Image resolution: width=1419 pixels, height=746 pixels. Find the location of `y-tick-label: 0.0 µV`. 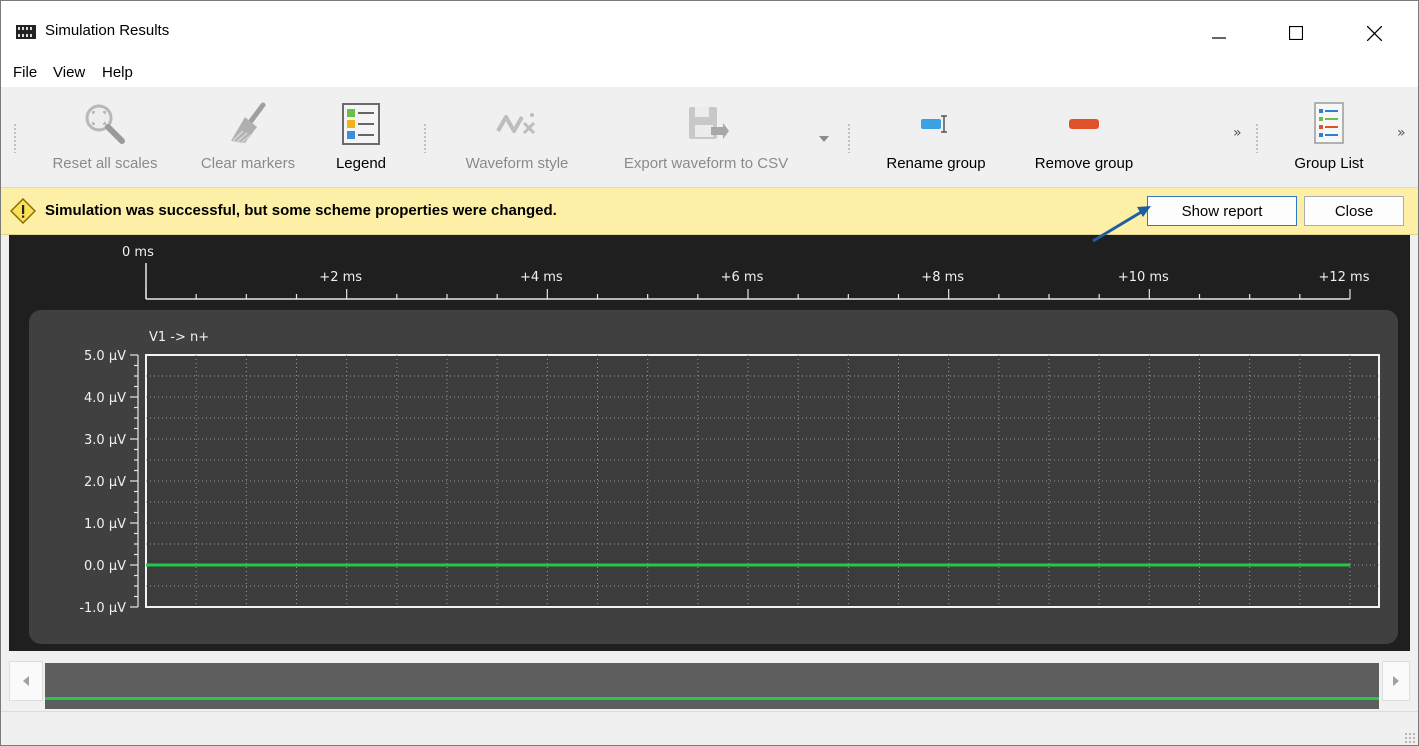

y-tick-label: 0.0 µV is located at coordinates (105, 566).